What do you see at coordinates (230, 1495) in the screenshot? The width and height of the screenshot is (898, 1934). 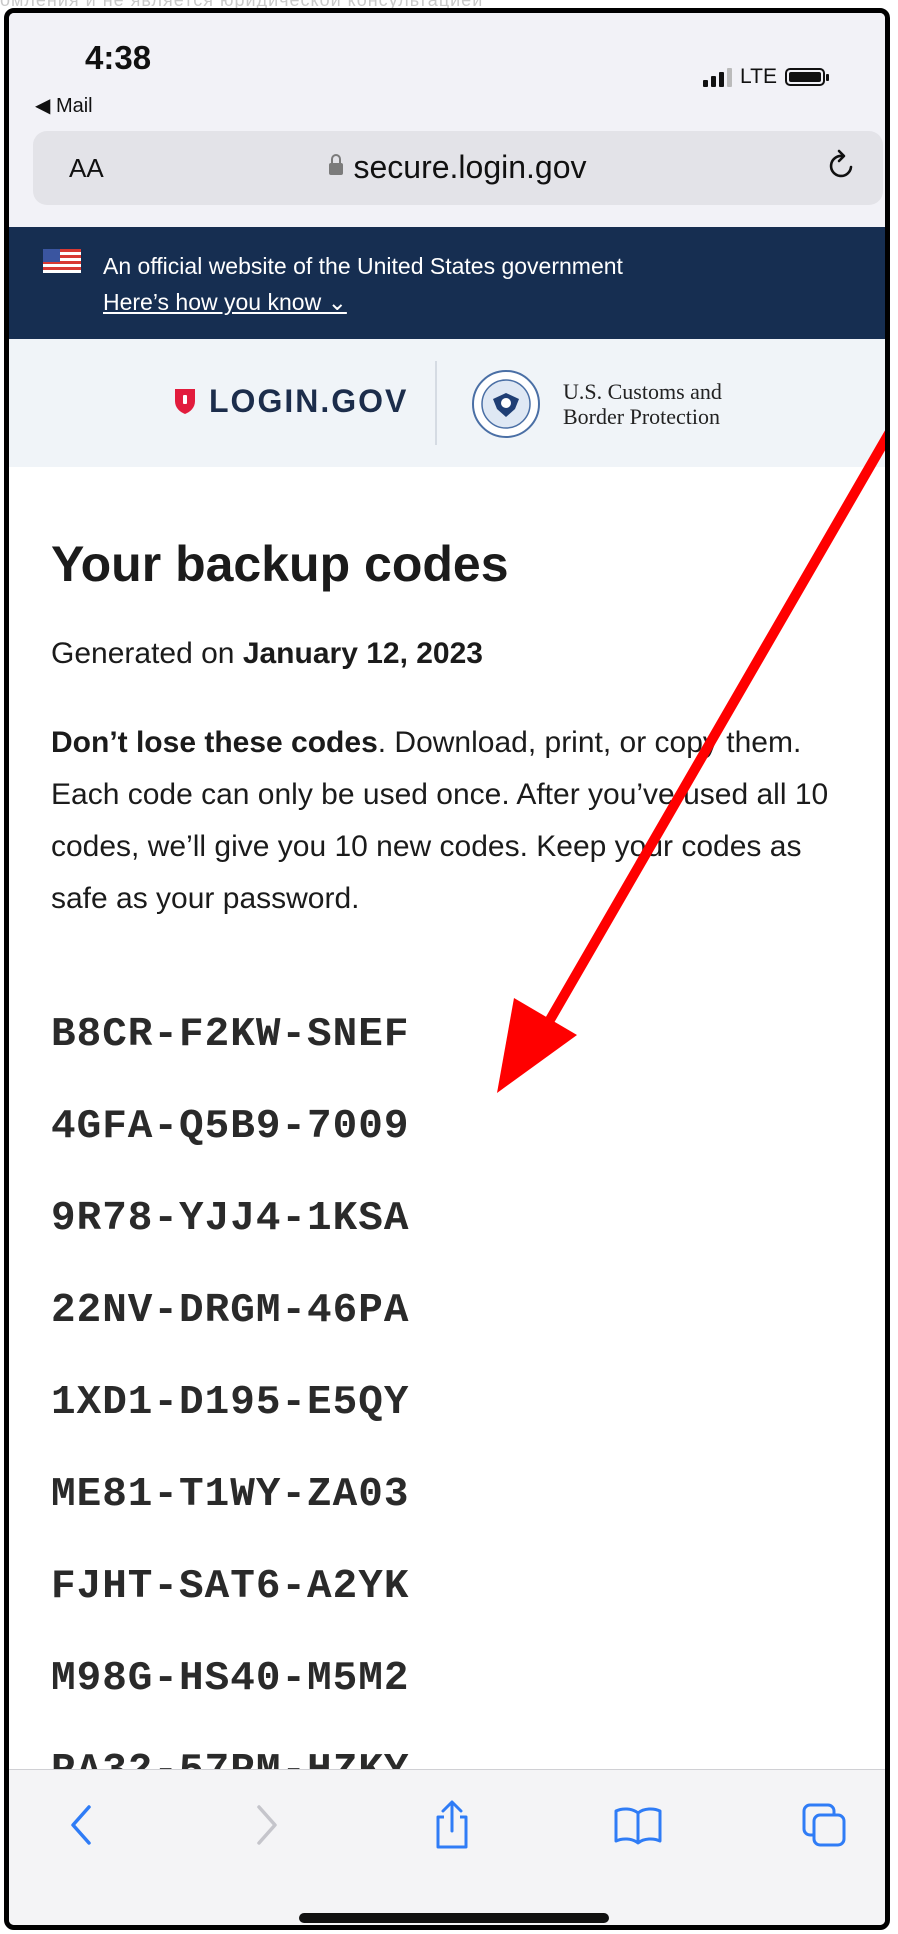 I see `backup-code: ME81-T1WY-ZA03` at bounding box center [230, 1495].